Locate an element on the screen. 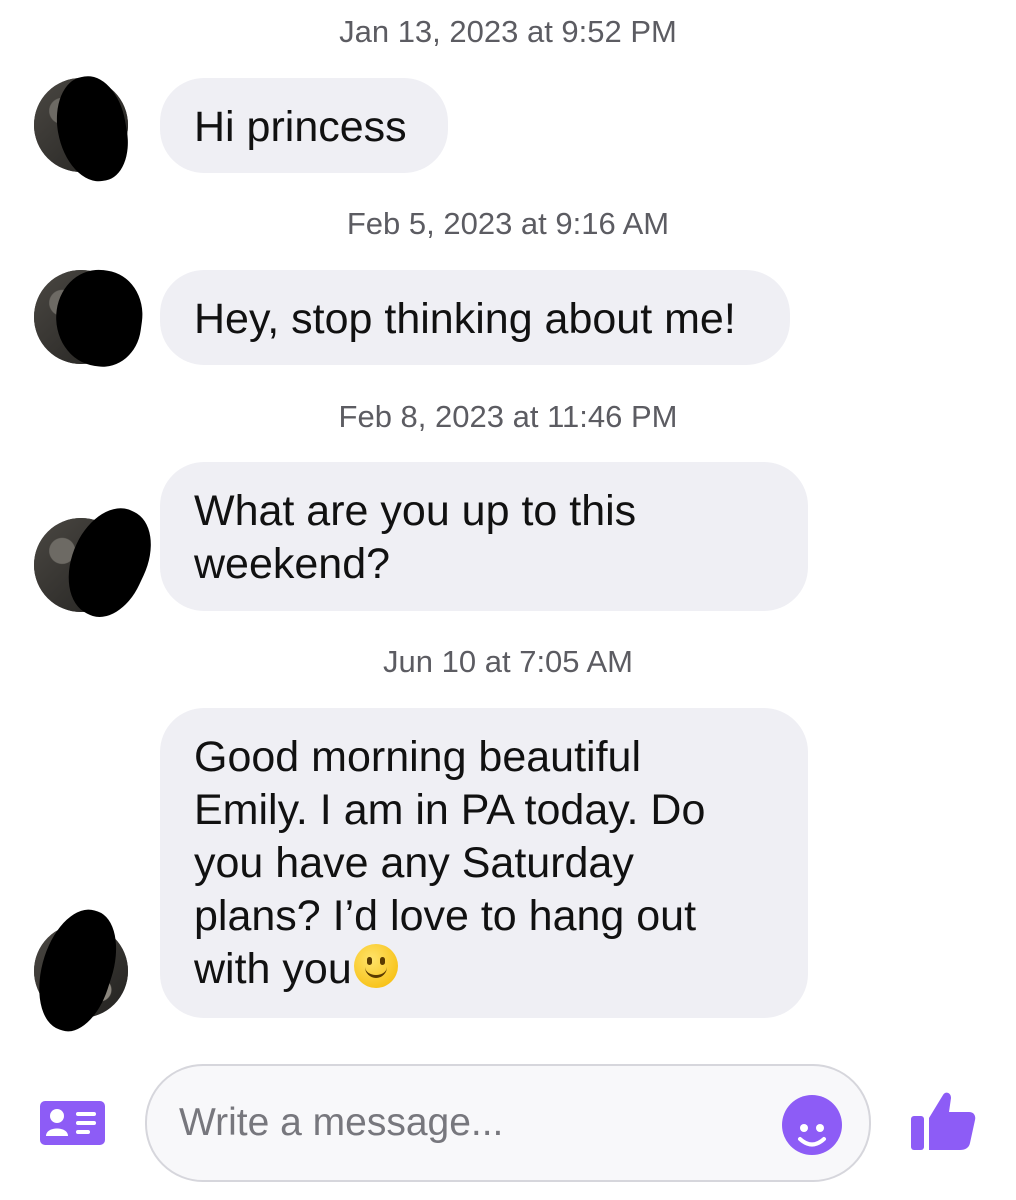  thumbs-up-icon is located at coordinates (943, 1121).